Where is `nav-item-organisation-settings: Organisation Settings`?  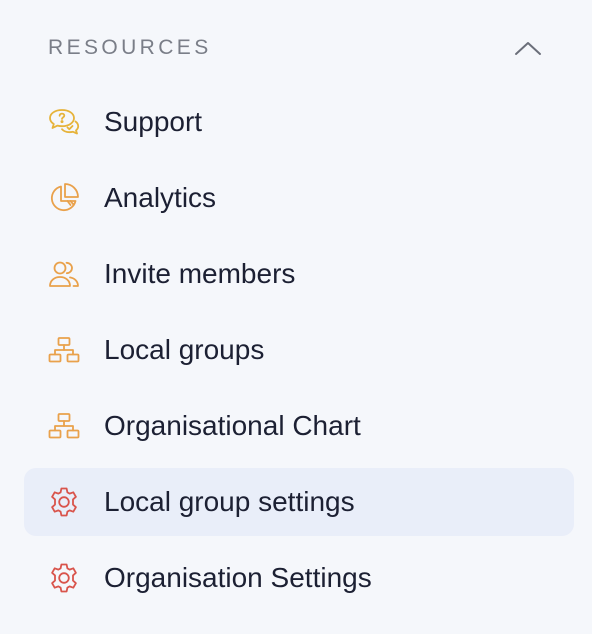
nav-item-organisation-settings: Organisation Settings is located at coordinates (299, 578).